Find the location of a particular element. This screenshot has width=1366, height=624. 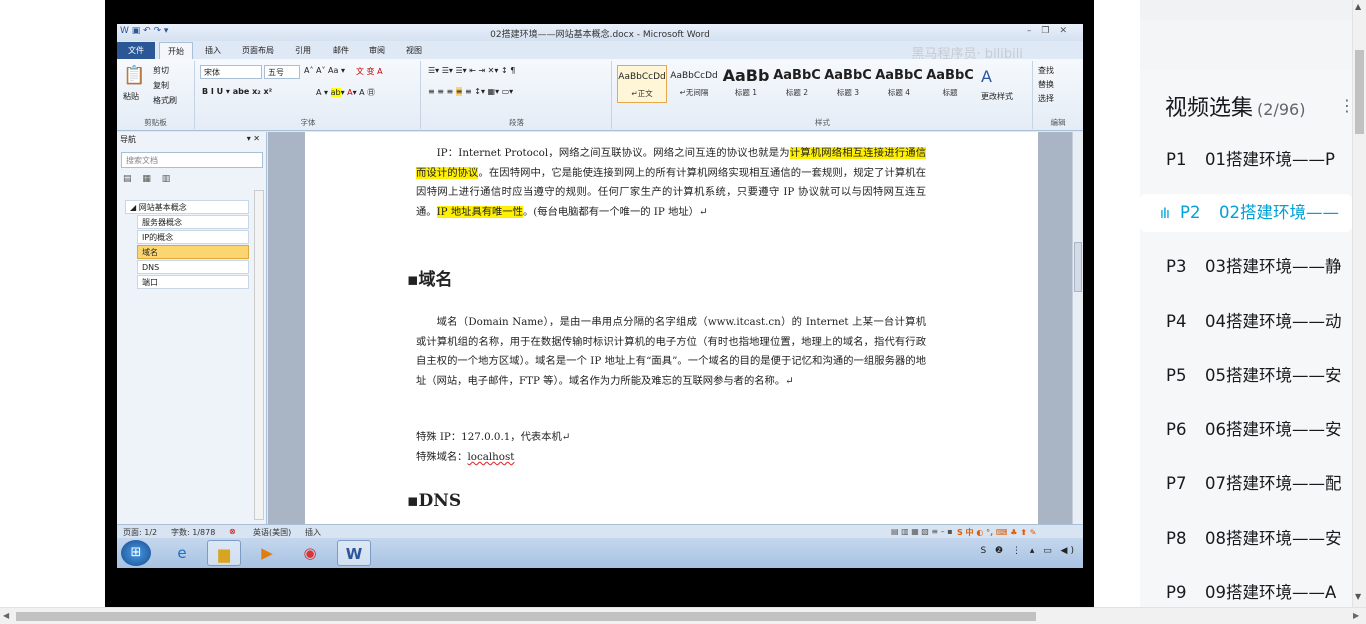

scroll-up-icon: ▲ is located at coordinates (1358, 6).